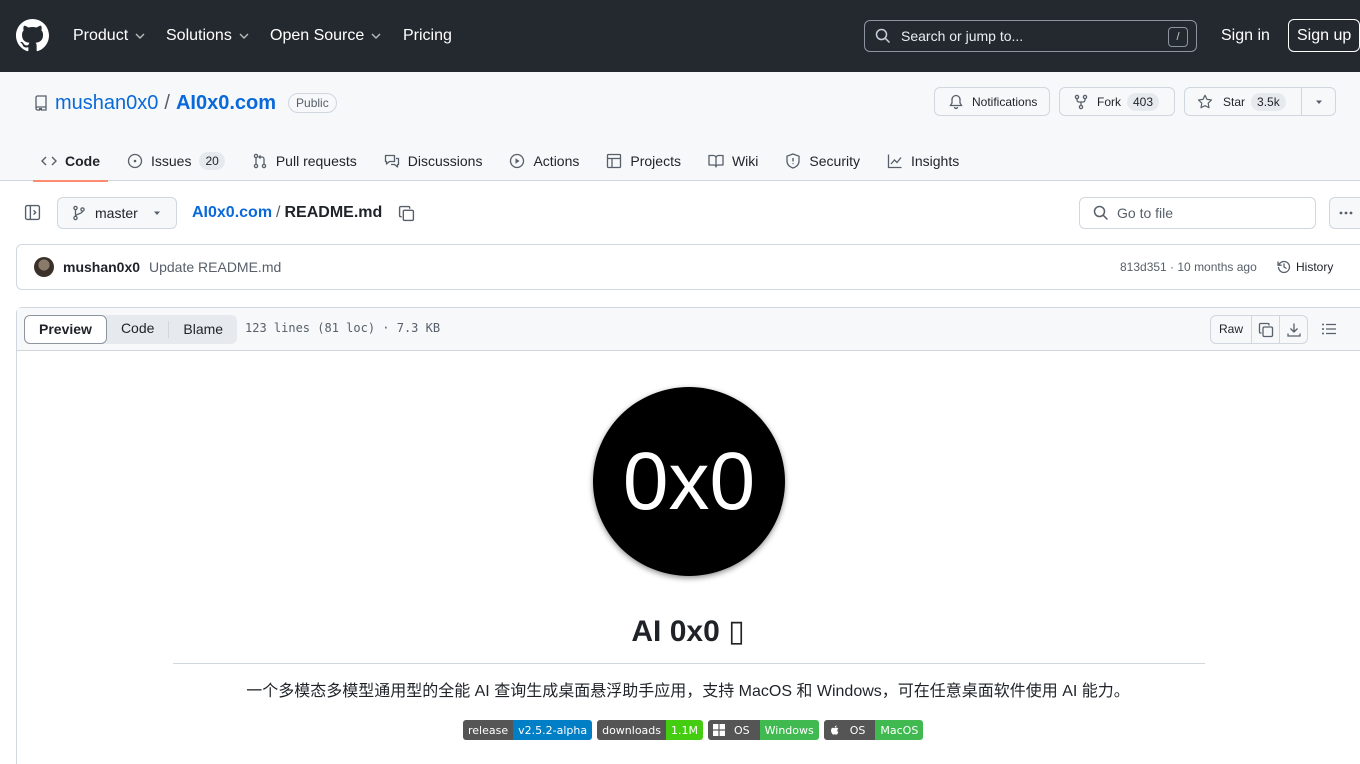 The image size is (1360, 764). I want to click on view-blame-button: Blame, so click(202, 329).